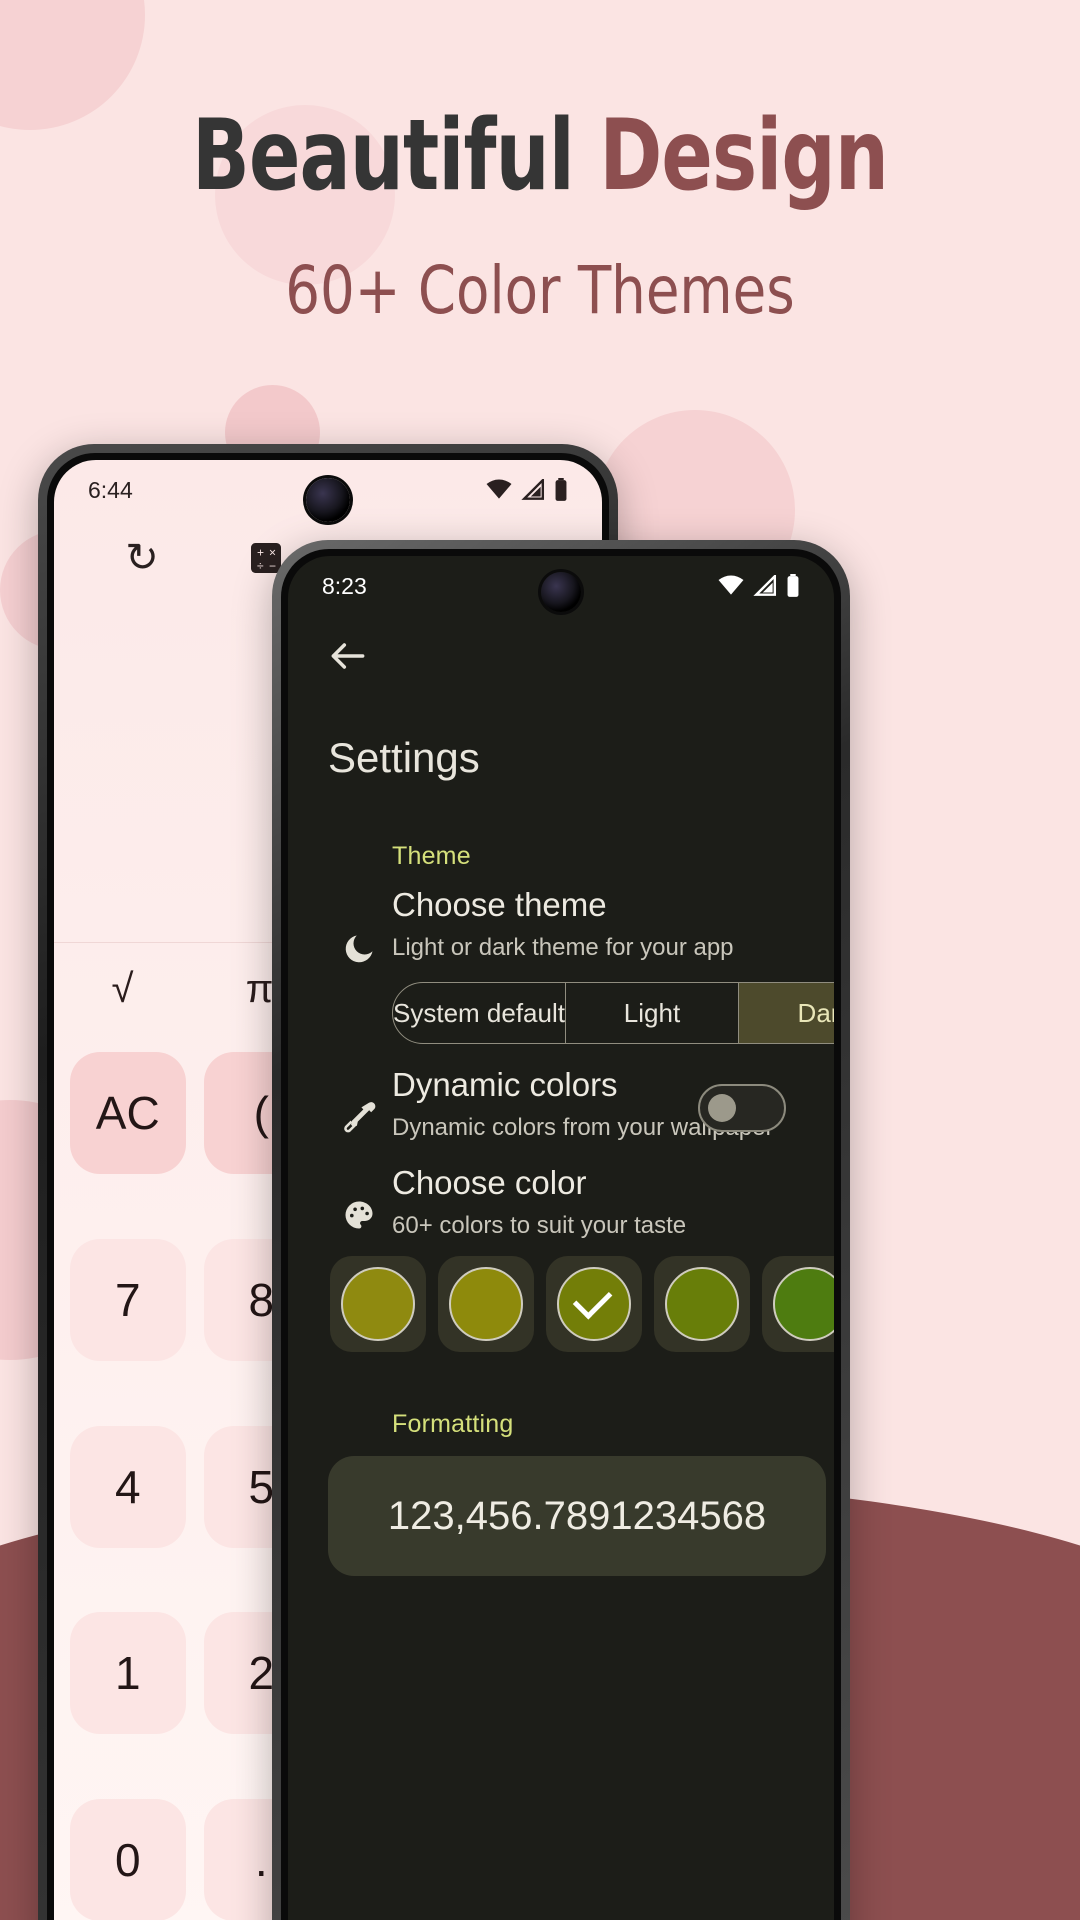 Image resolution: width=1080 pixels, height=1920 pixels. What do you see at coordinates (540, 290) in the screenshot?
I see `promo-subheadline: 60+ Color Themes` at bounding box center [540, 290].